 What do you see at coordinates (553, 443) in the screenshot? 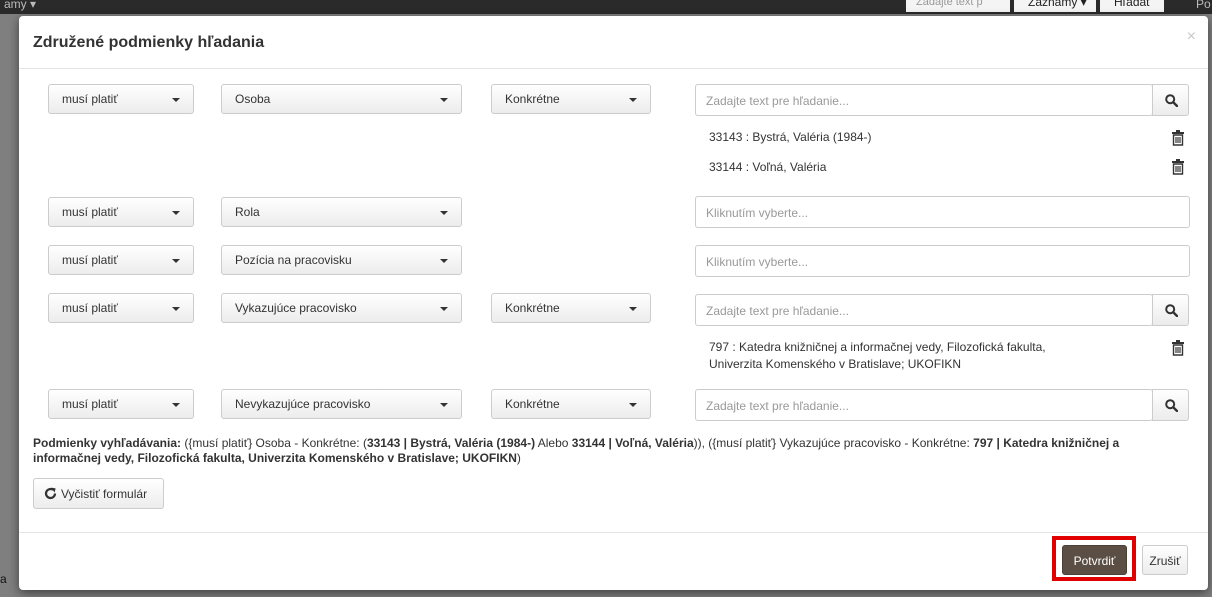
I see `summary-text: Alebo` at bounding box center [553, 443].